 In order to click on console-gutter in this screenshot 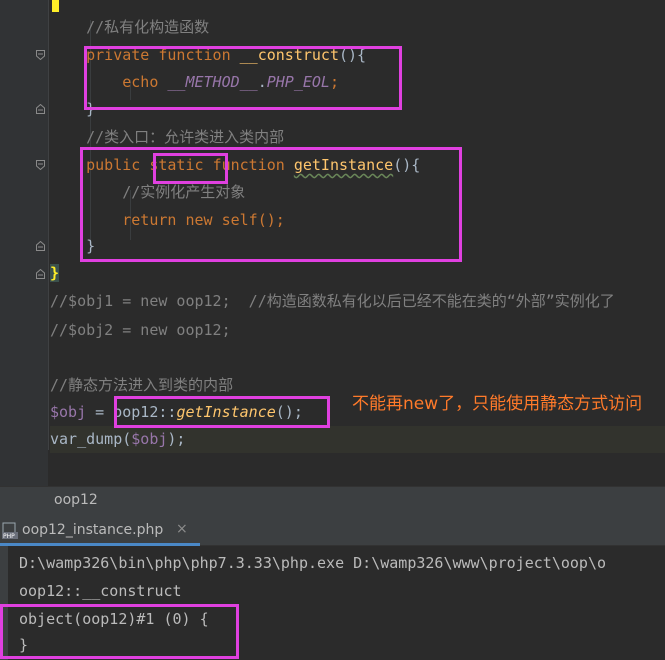, I will do `click(4, 603)`.